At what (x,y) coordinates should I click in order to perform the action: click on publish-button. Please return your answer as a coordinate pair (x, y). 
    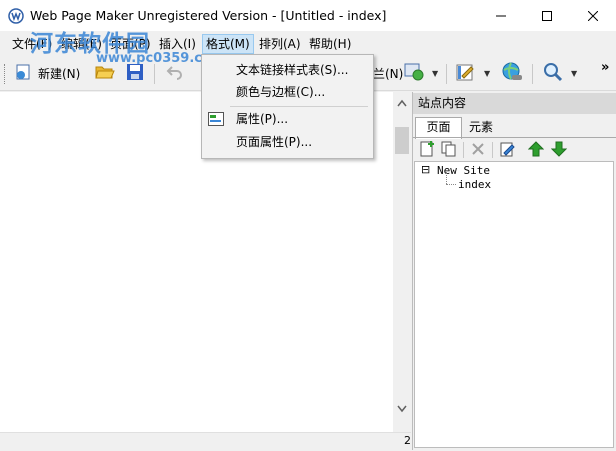
    Looking at the image, I should click on (512, 73).